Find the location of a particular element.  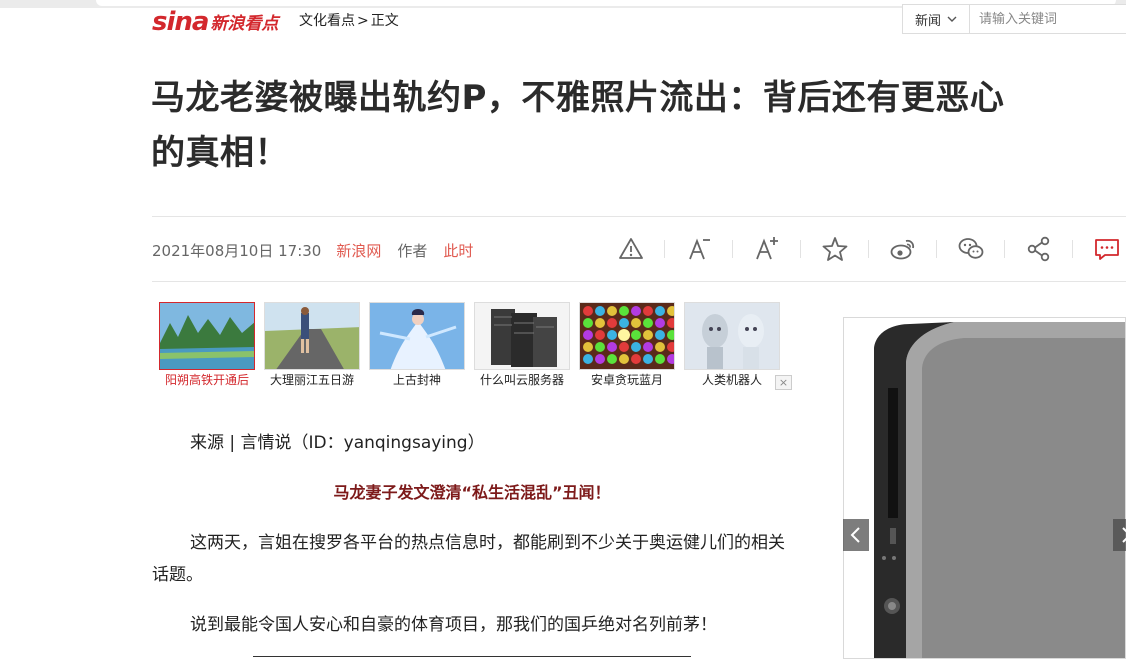

search-bar: 新闻 is located at coordinates (1014, 19).